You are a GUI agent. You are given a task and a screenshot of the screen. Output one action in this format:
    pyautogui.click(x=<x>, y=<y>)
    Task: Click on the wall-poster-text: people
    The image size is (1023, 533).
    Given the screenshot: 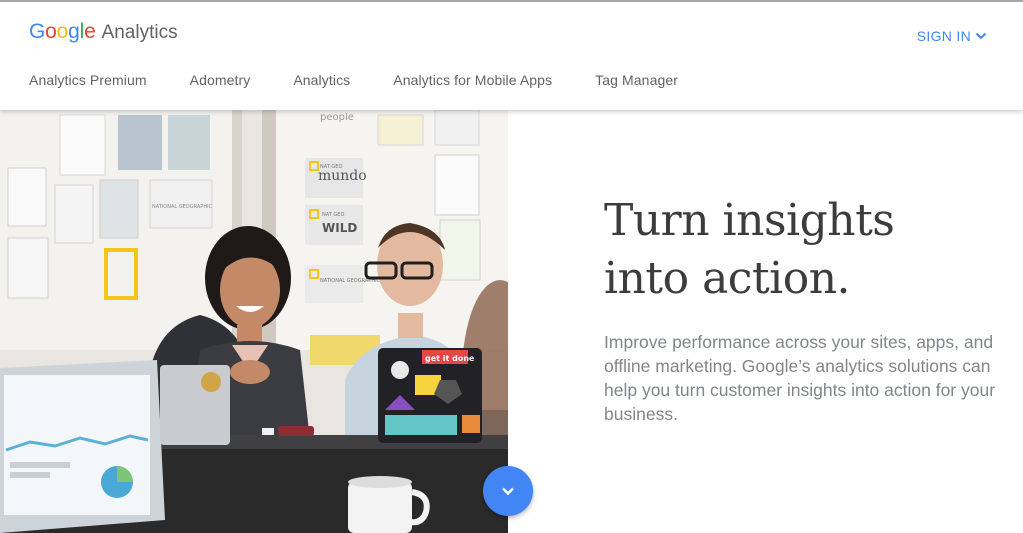 What is the action you would take?
    pyautogui.click(x=337, y=117)
    